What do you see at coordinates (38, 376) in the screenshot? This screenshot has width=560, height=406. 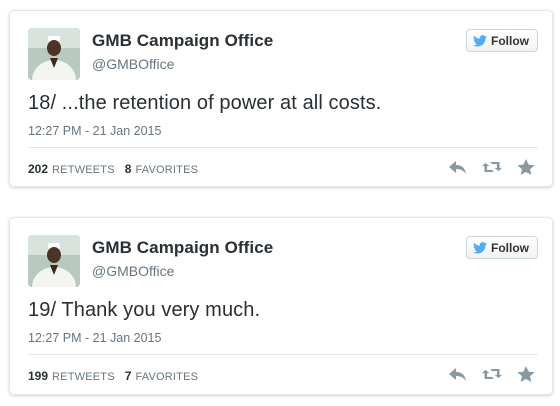 I see `retweets-count: 199` at bounding box center [38, 376].